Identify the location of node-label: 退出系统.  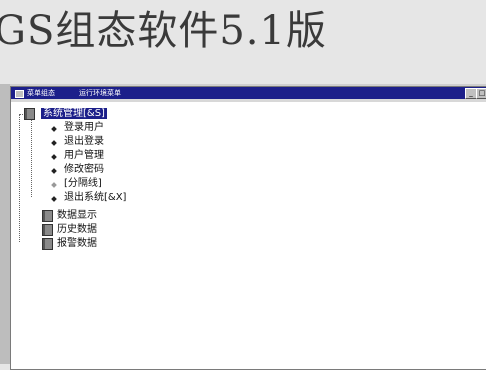
(84, 197).